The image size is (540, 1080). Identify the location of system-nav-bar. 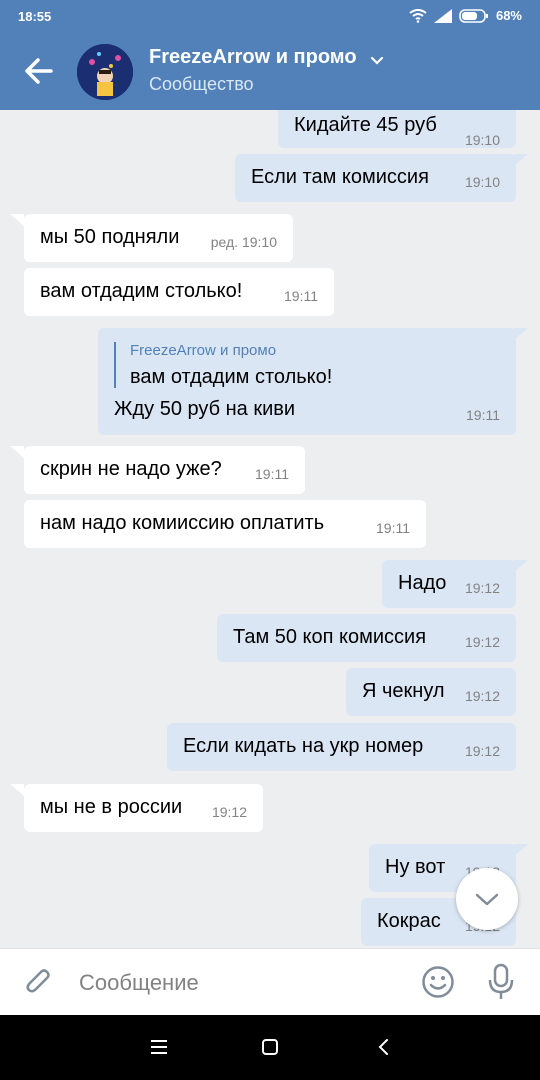
(270, 1047).